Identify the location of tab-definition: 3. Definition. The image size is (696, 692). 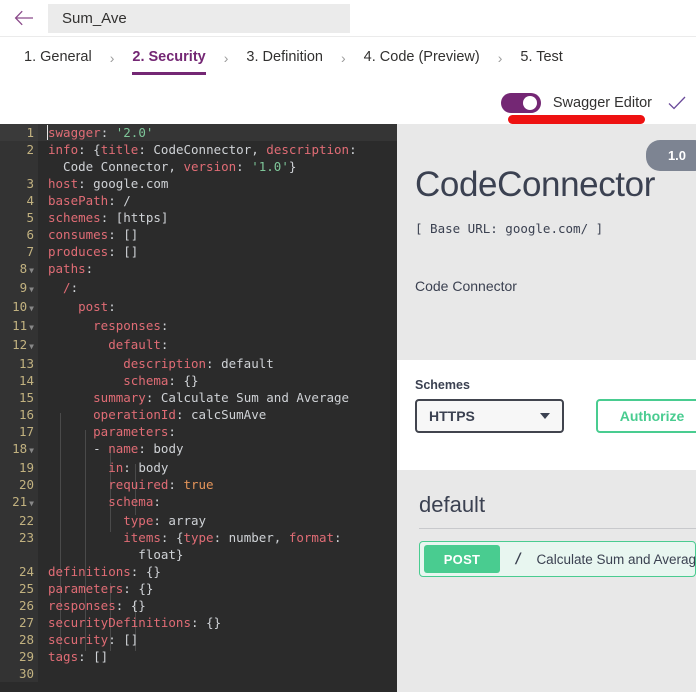
(284, 57).